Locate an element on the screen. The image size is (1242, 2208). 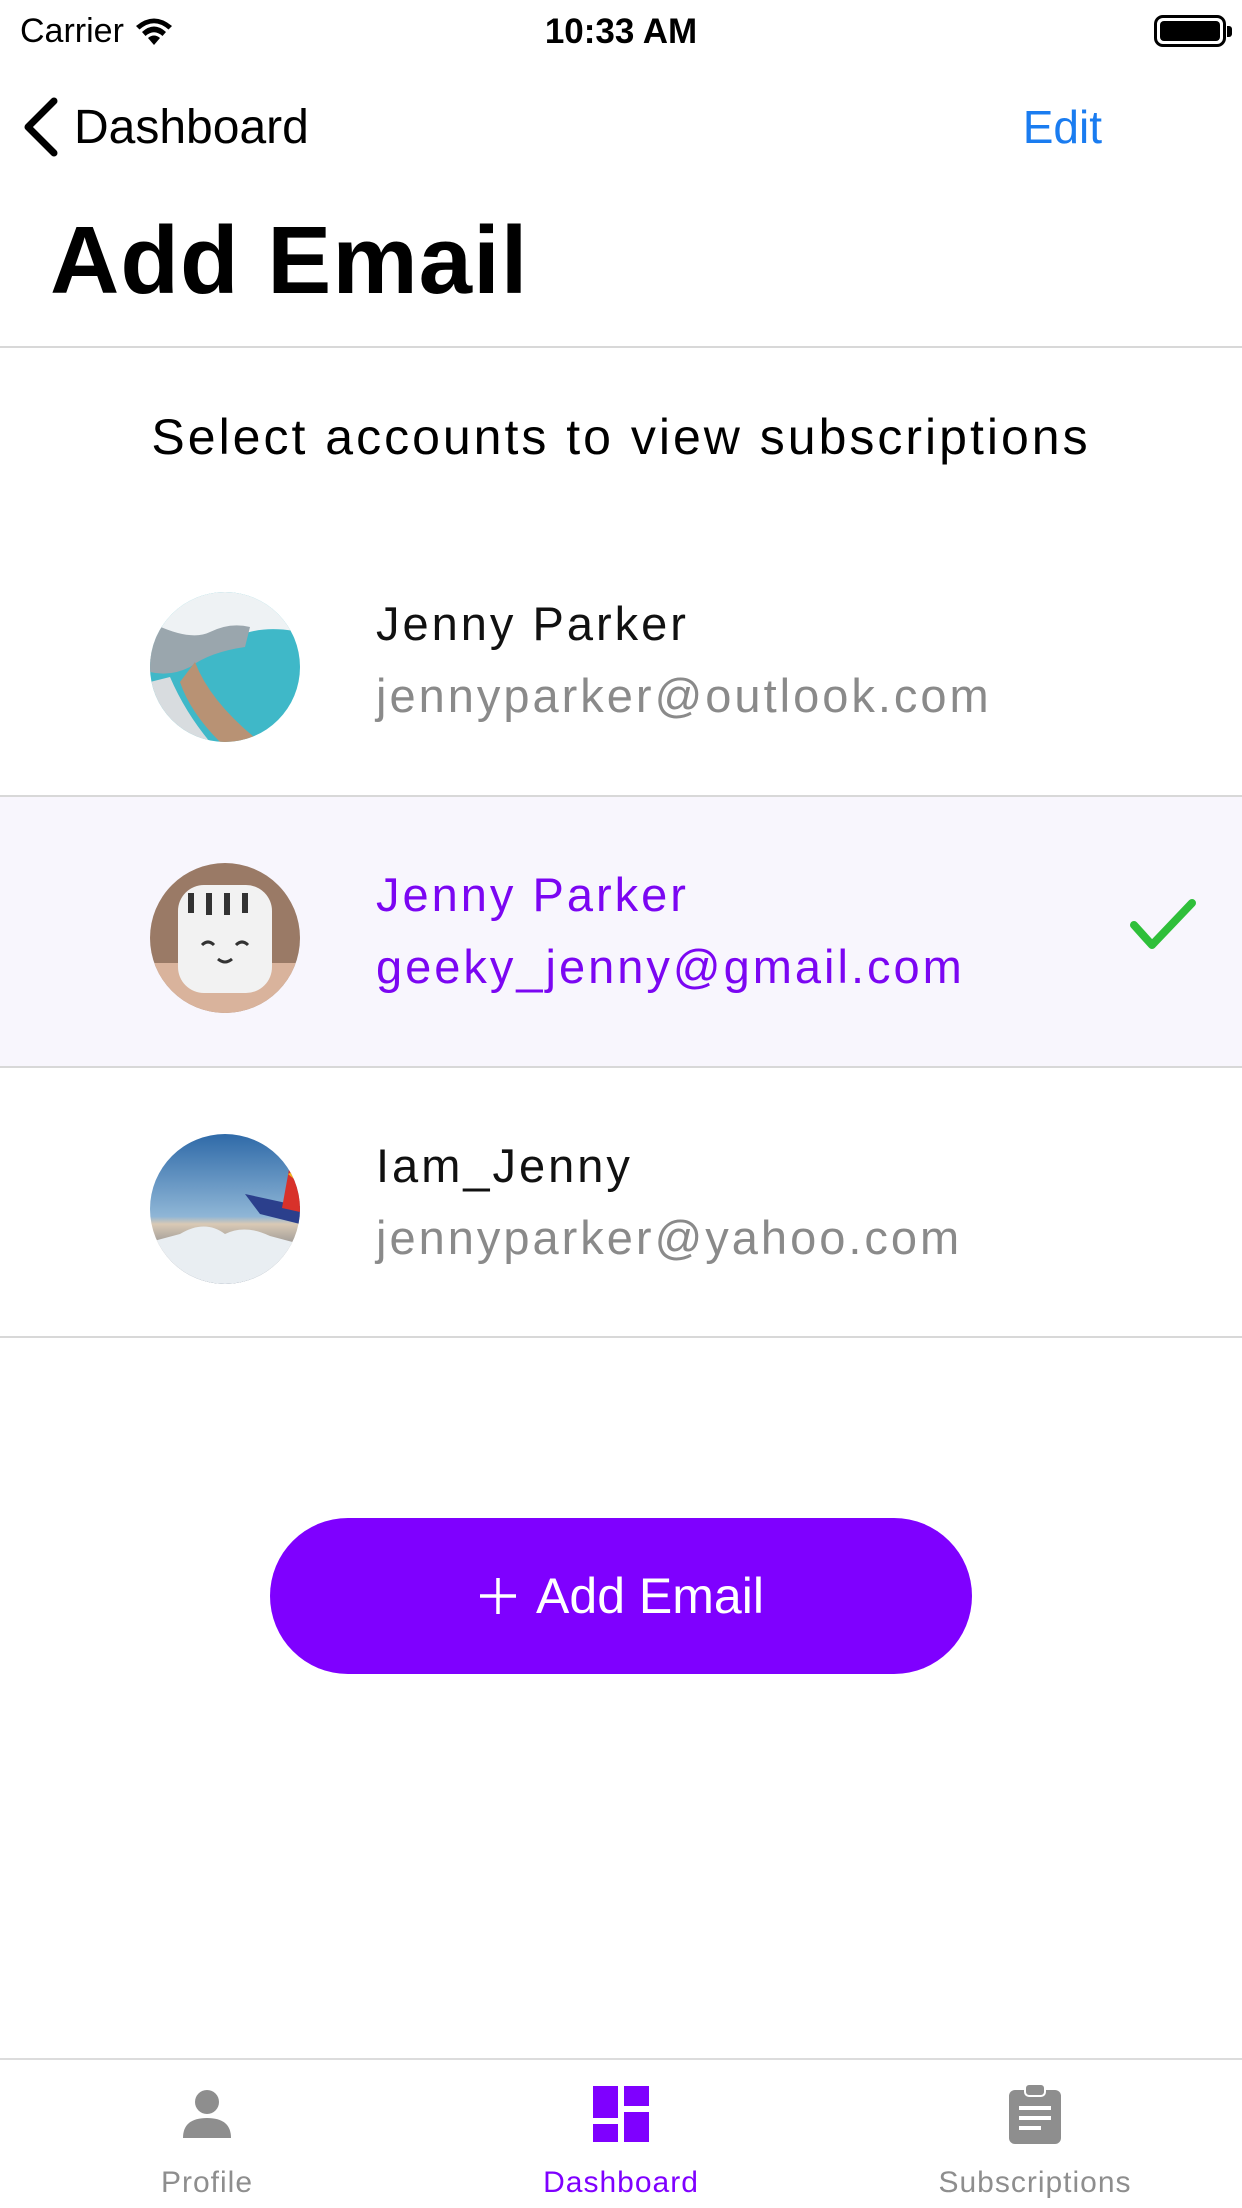
dashboard-icon is located at coordinates (621, 2114).